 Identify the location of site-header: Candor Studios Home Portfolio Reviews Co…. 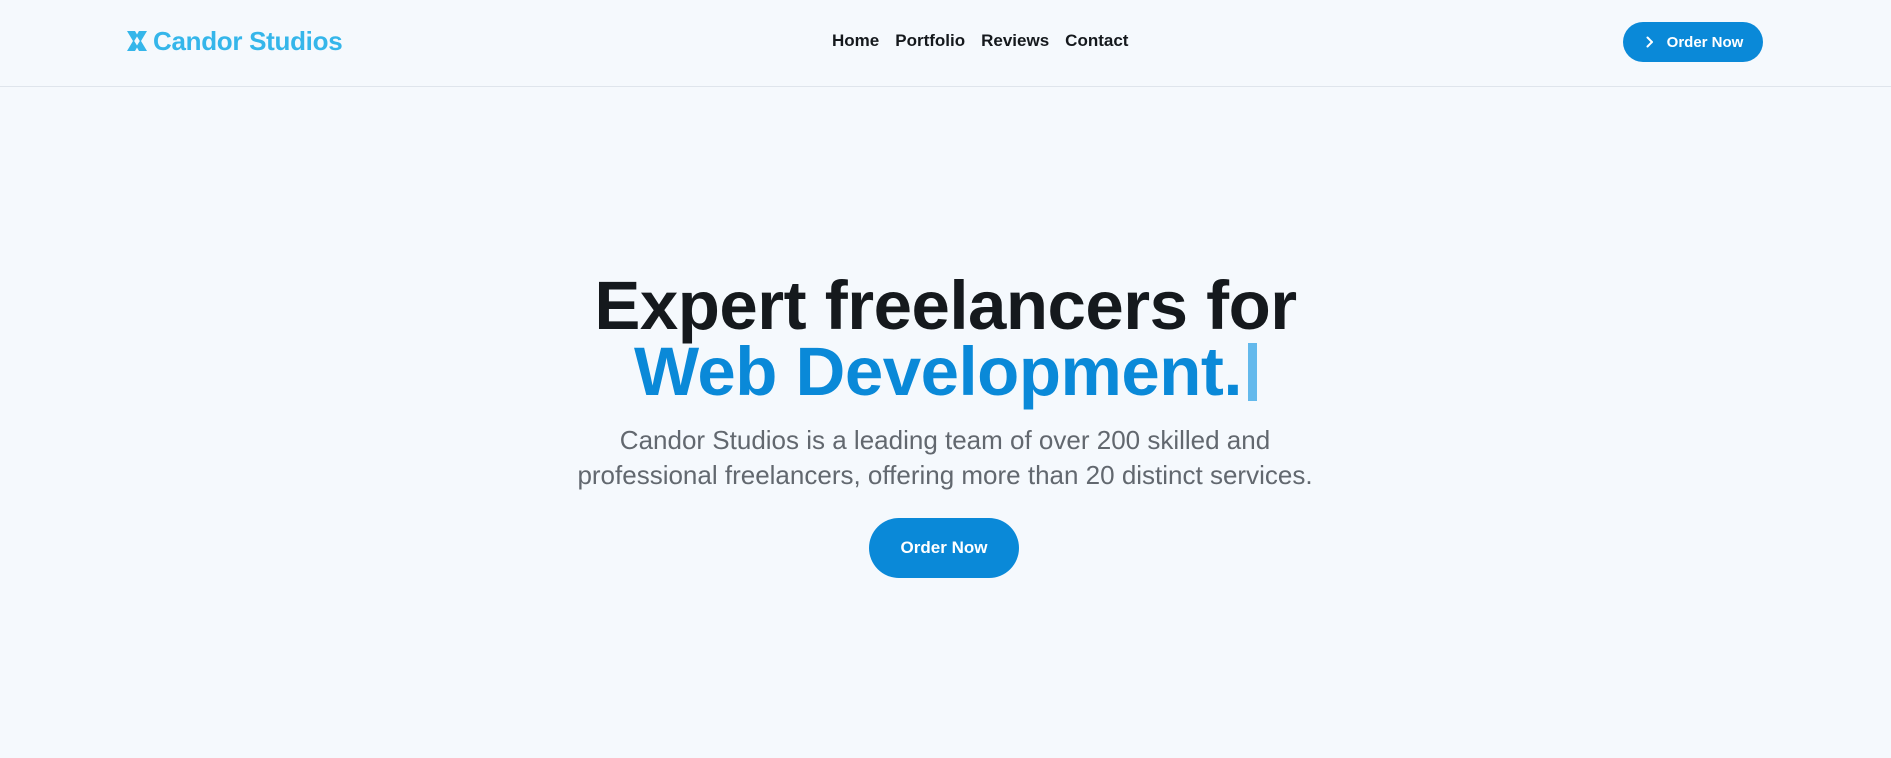
(945, 43).